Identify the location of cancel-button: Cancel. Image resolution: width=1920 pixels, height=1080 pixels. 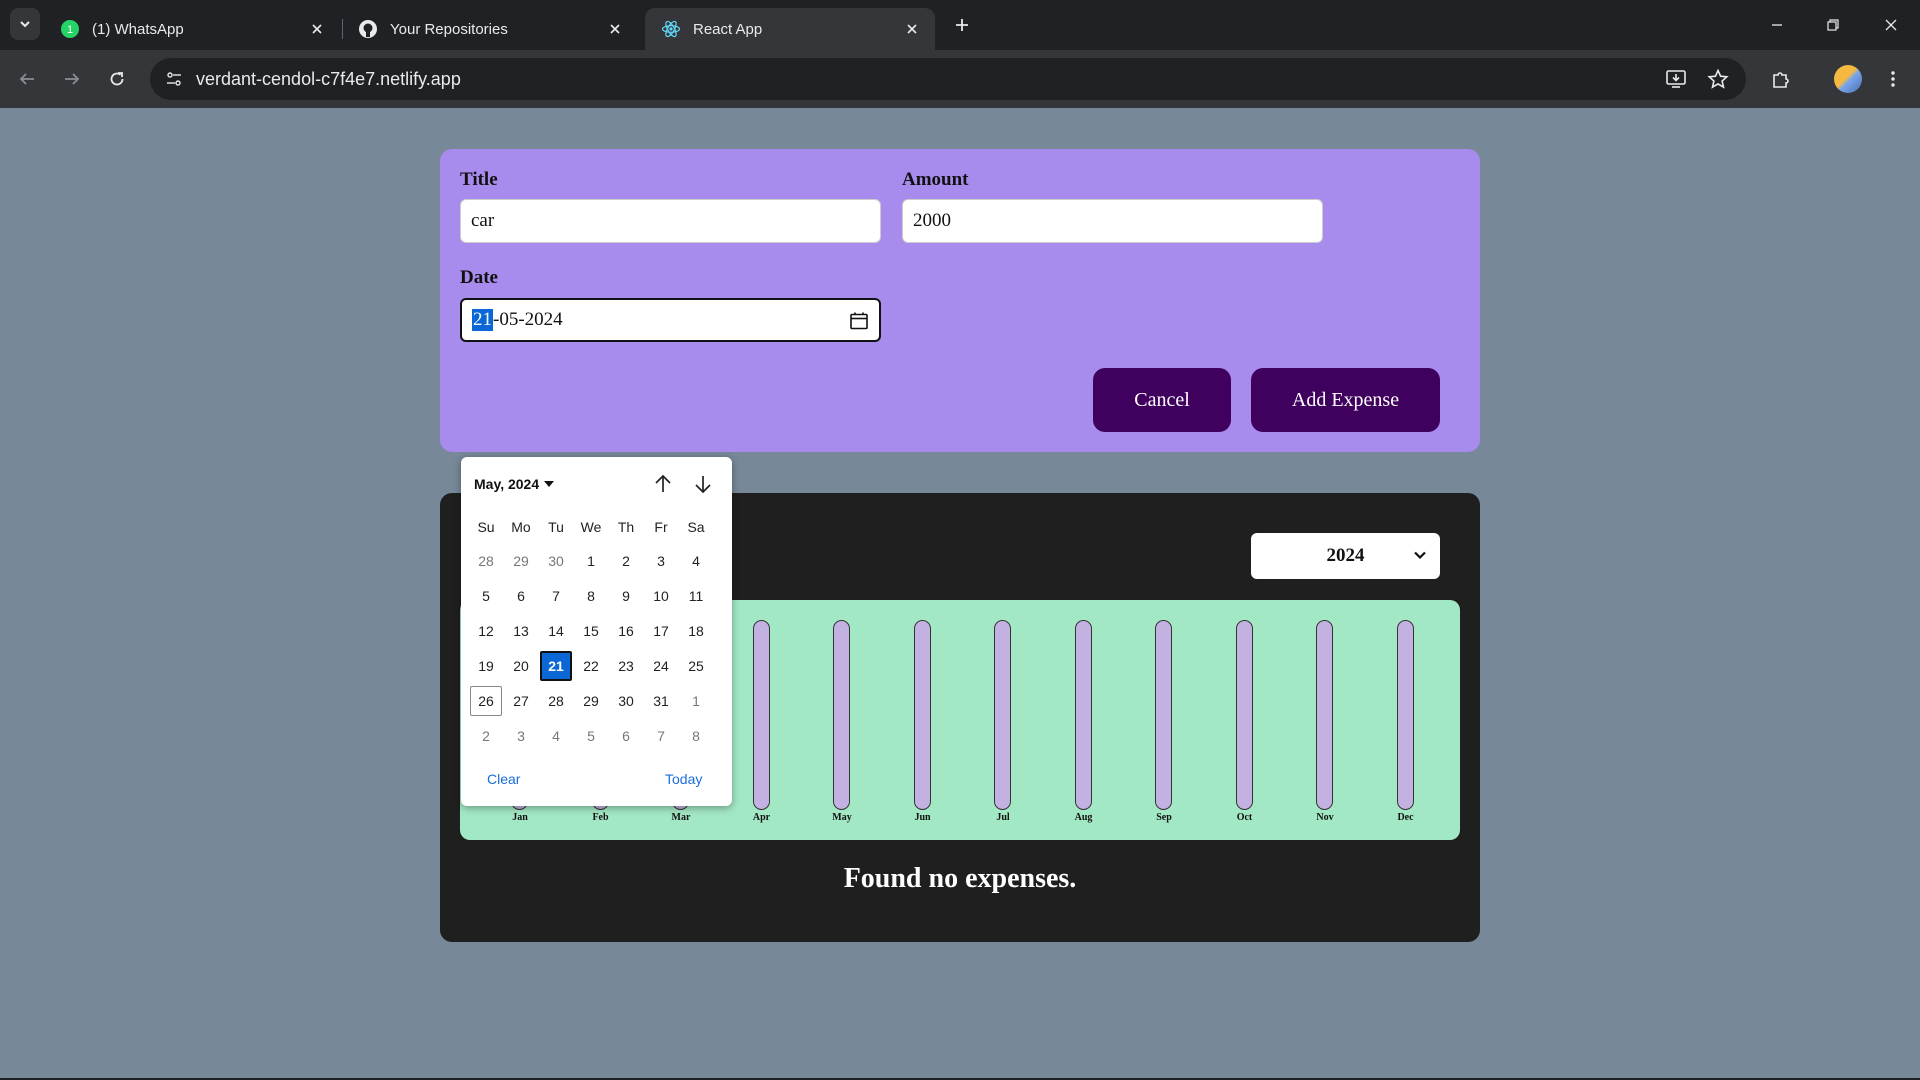
(1162, 400).